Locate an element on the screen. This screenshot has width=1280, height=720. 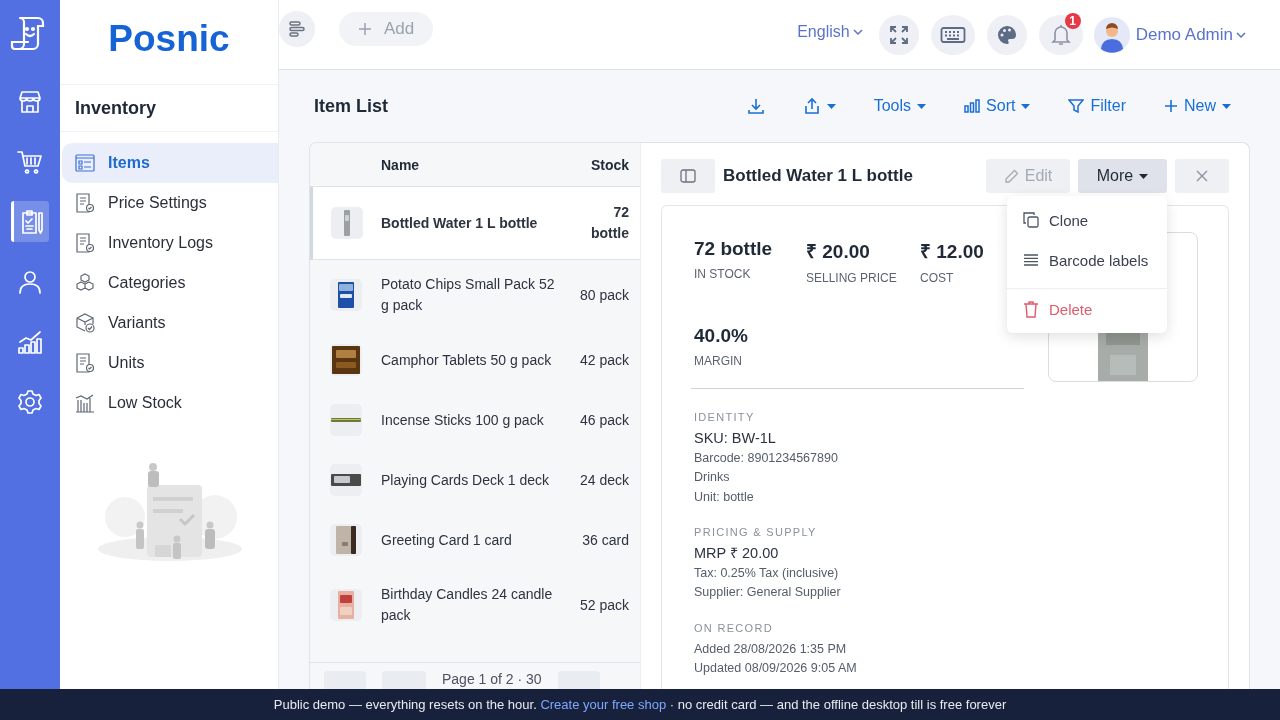
menu-icon is located at coordinates (297, 28).